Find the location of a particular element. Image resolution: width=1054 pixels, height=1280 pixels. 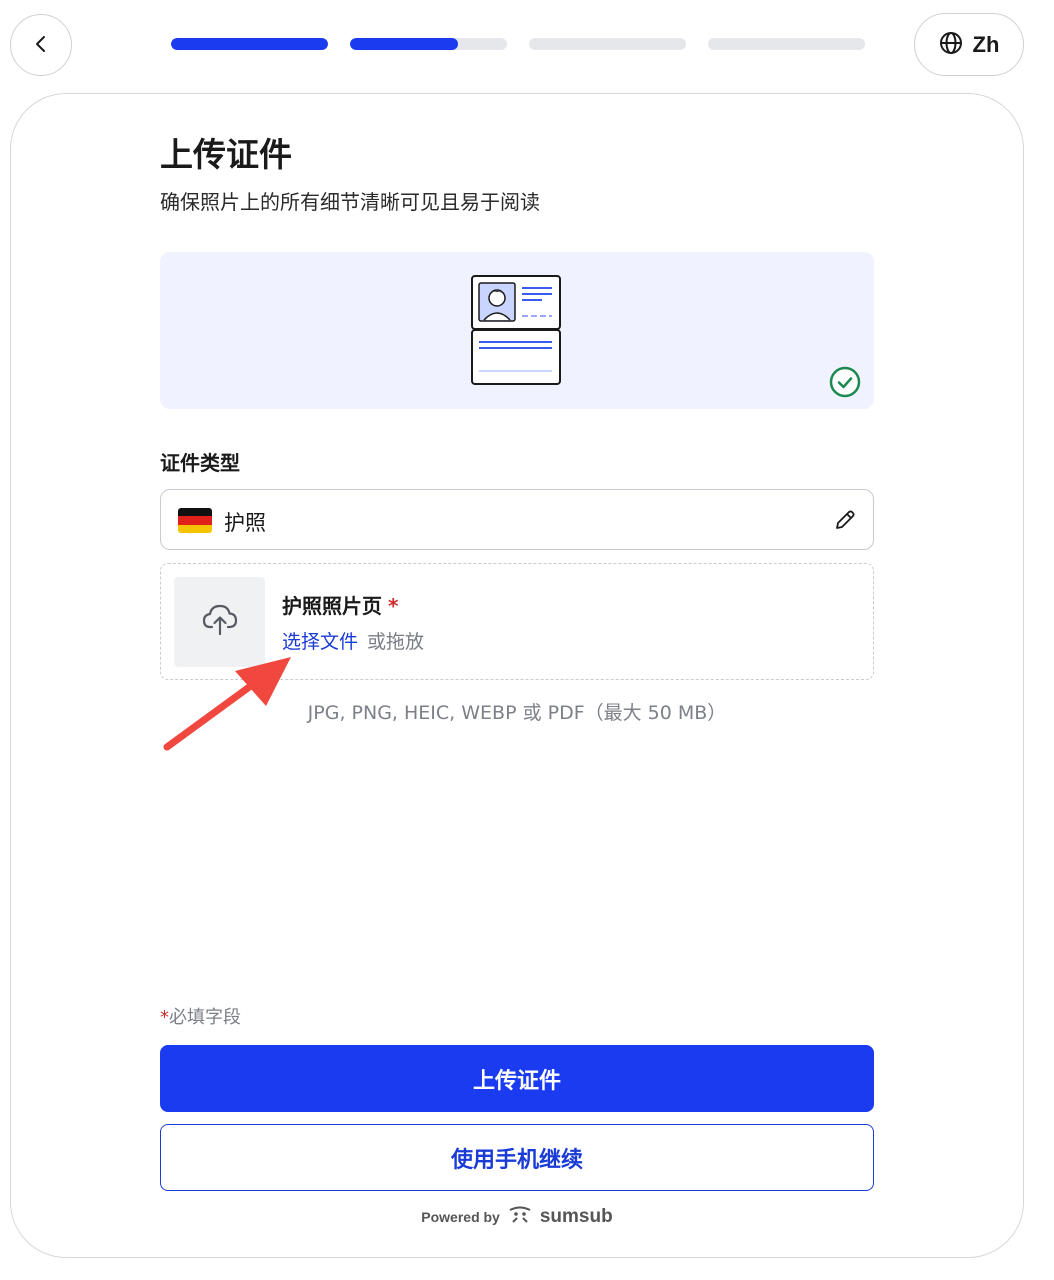

required-fields-note: *必填字段 is located at coordinates (200, 1016).